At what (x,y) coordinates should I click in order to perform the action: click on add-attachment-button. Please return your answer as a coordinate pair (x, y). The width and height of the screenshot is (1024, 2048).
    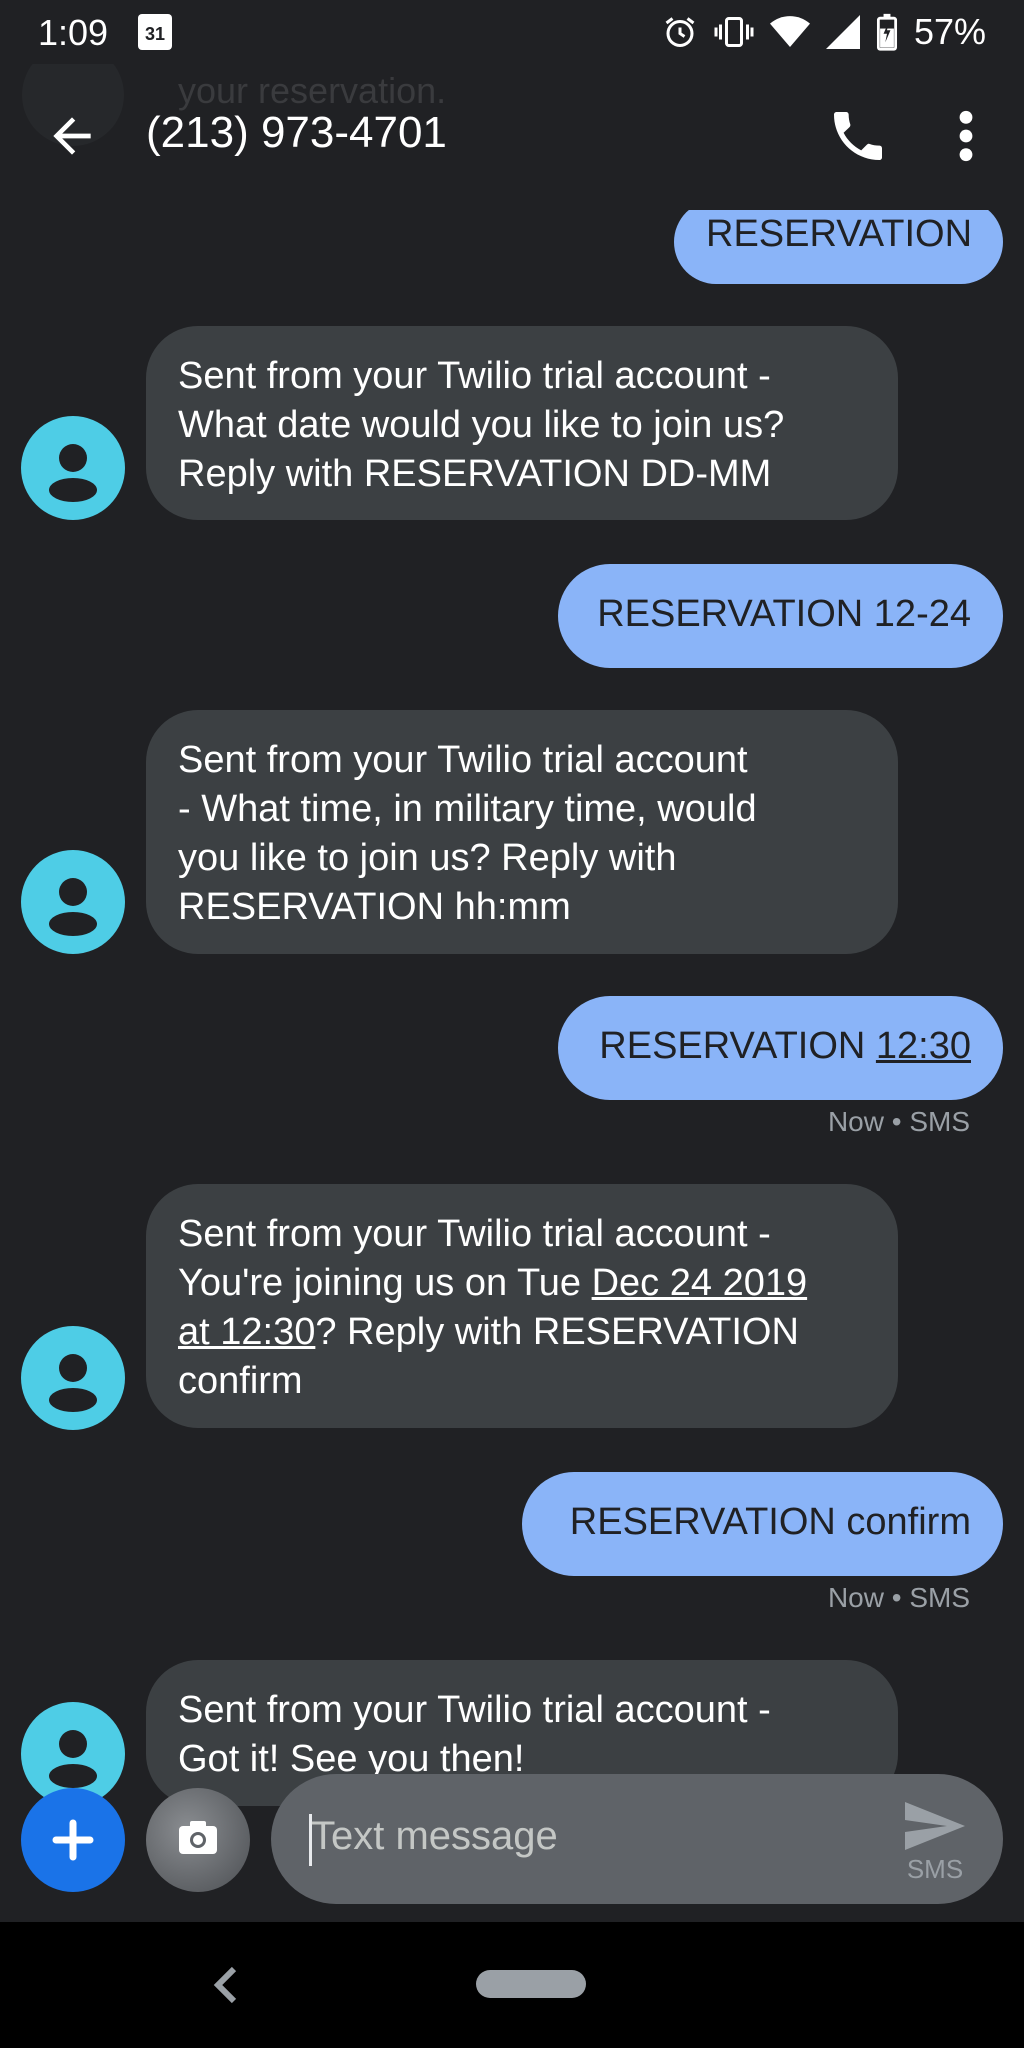
    Looking at the image, I should click on (73, 1840).